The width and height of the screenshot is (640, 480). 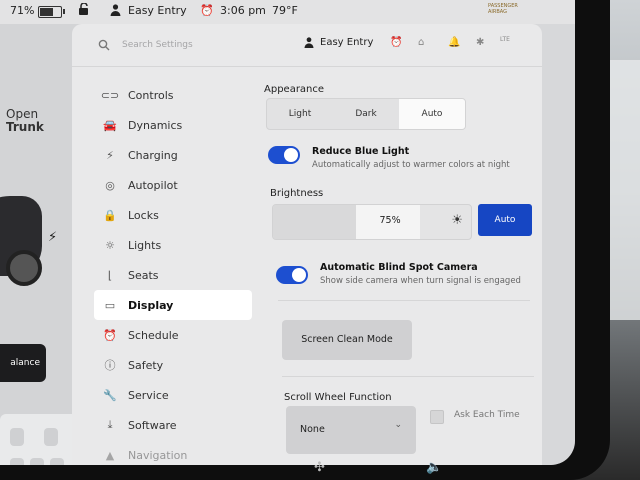 I want to click on brightness-auto-button: Auto, so click(x=505, y=220).